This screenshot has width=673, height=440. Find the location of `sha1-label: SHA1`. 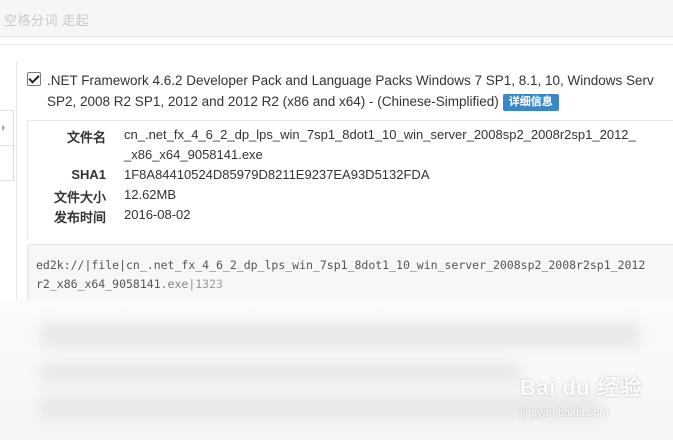

sha1-label: SHA1 is located at coordinates (88, 174).